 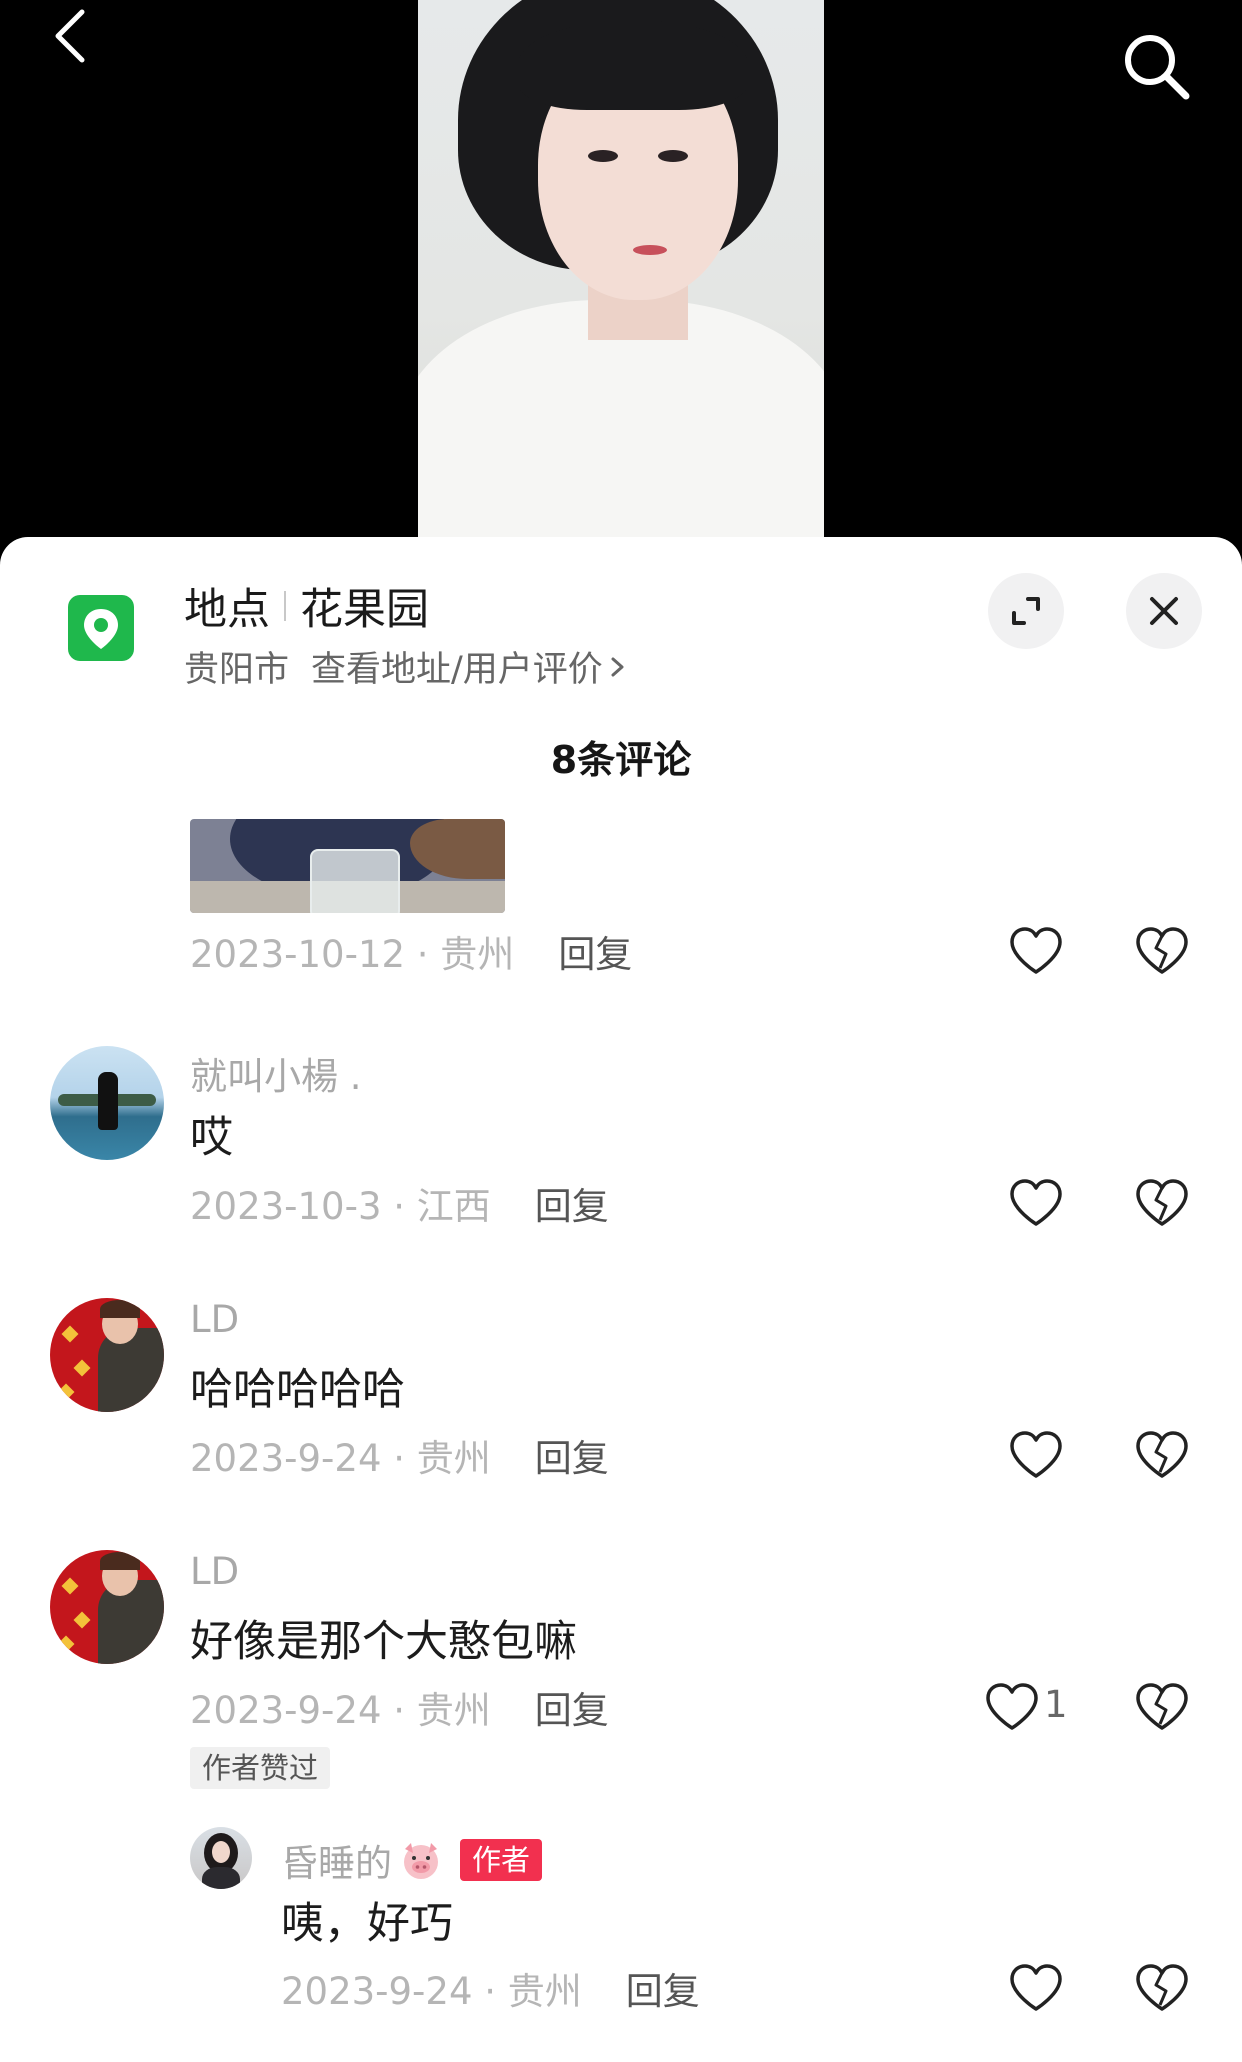 I want to click on reply-name-row: 昏睡的 作者, so click(x=412, y=1860).